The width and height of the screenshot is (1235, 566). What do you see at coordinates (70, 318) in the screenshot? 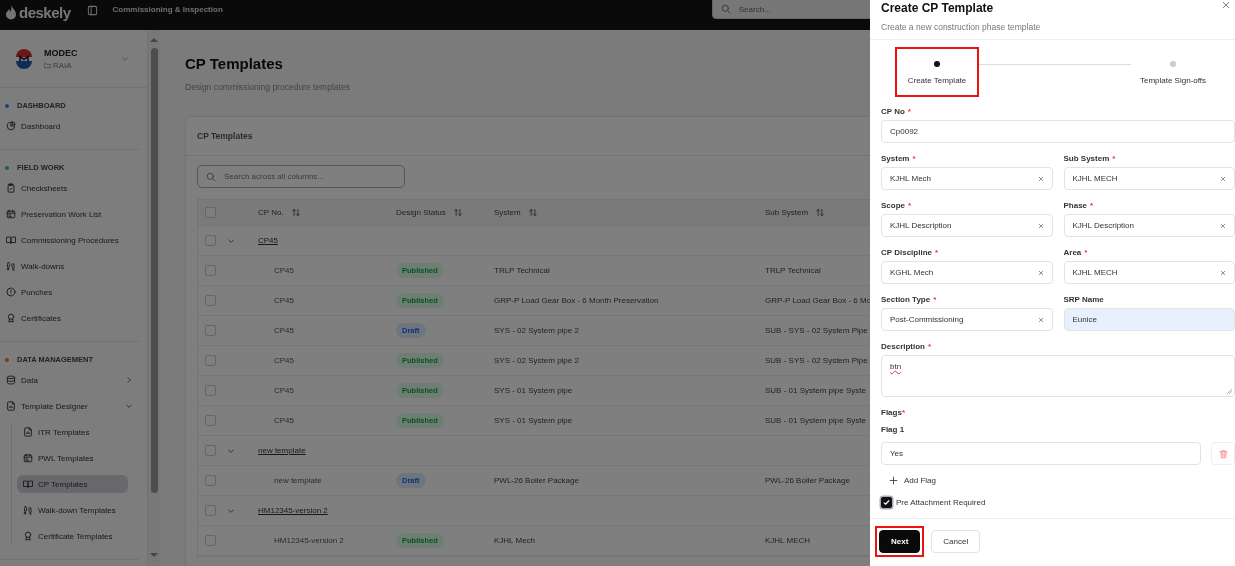
I see `sidebar-item: Certificates` at bounding box center [70, 318].